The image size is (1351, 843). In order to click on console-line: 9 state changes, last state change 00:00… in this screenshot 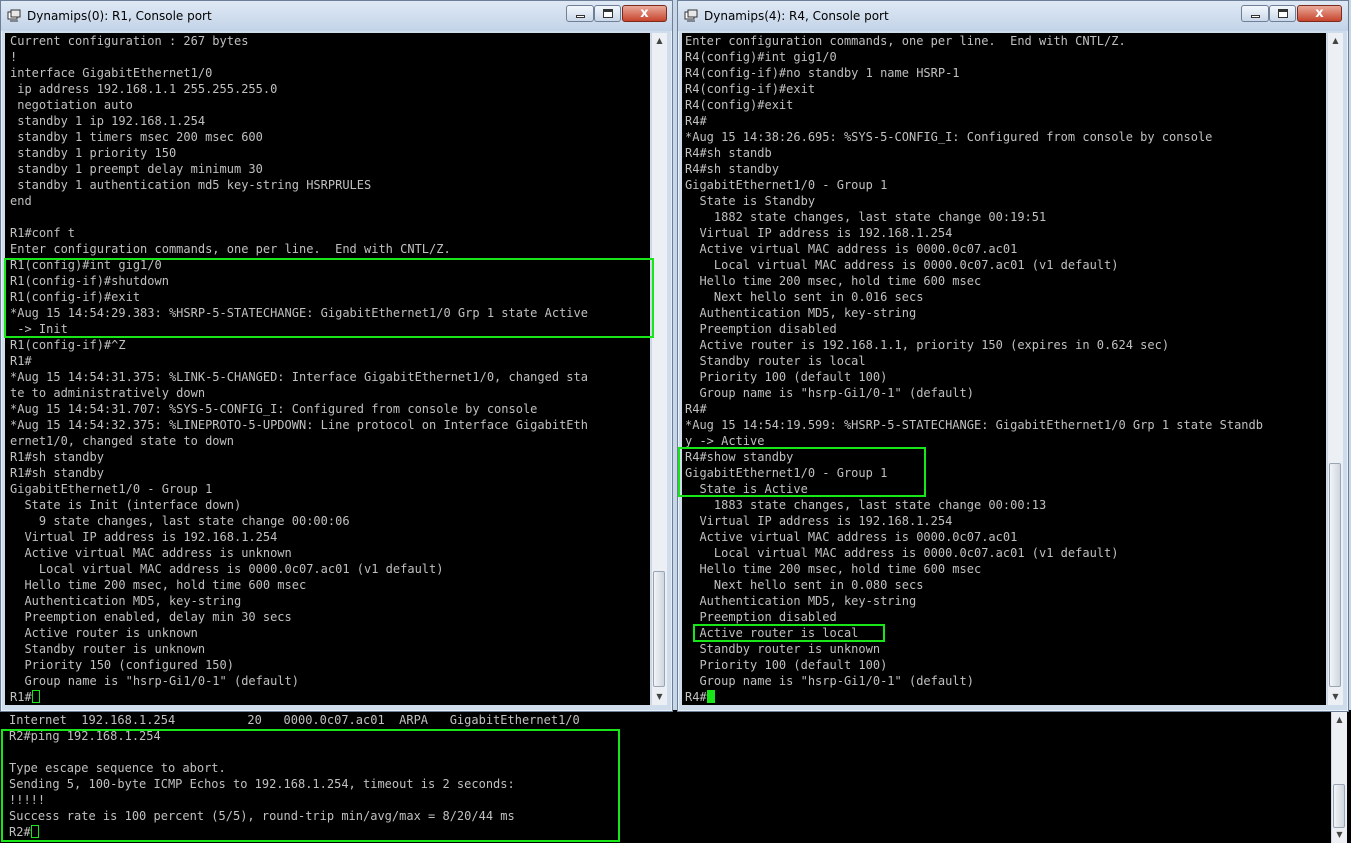, I will do `click(180, 521)`.